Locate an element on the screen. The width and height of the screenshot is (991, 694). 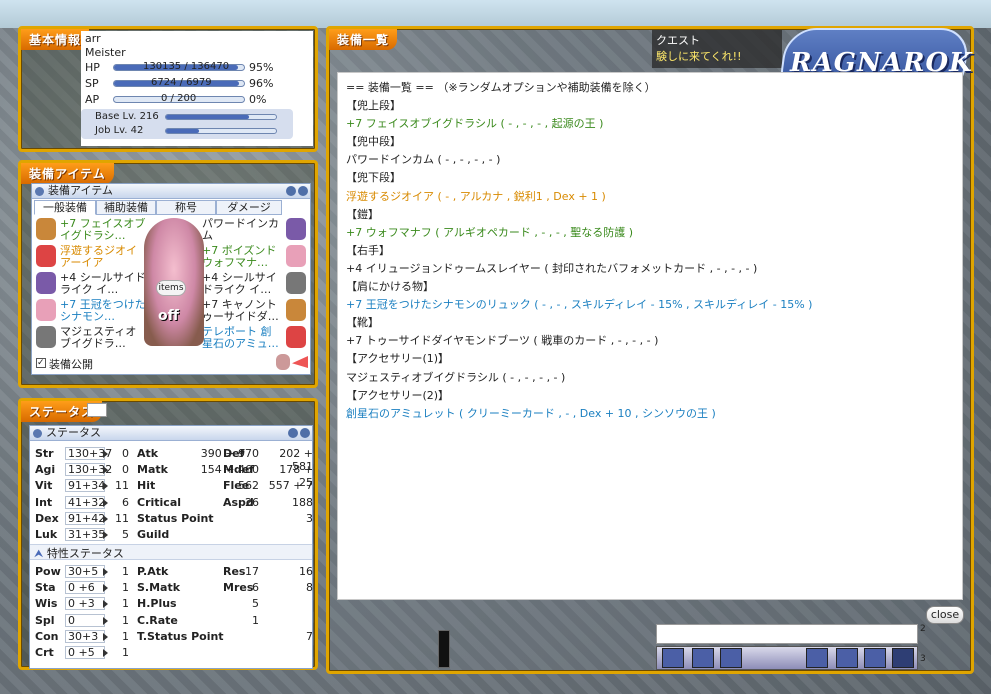
arrow-icon is located at coordinates (300, 362).